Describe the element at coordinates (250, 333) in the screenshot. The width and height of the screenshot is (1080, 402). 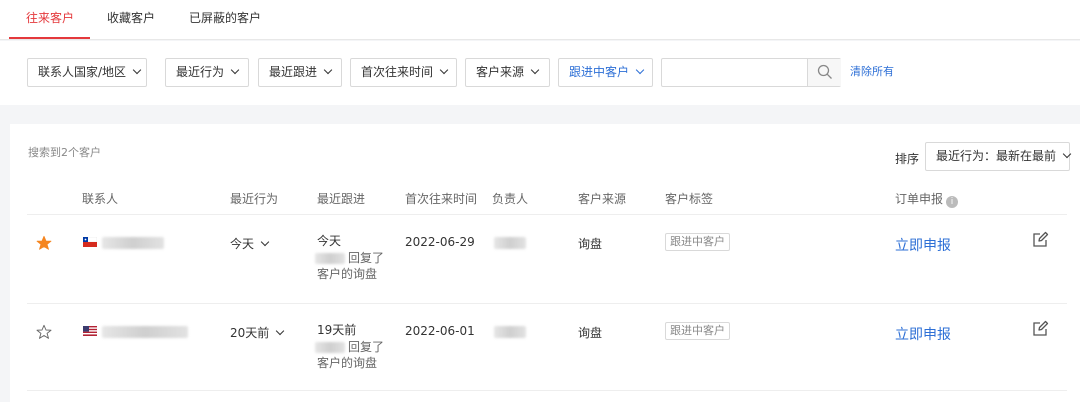
I see `recent-action-value: 20天前` at that location.